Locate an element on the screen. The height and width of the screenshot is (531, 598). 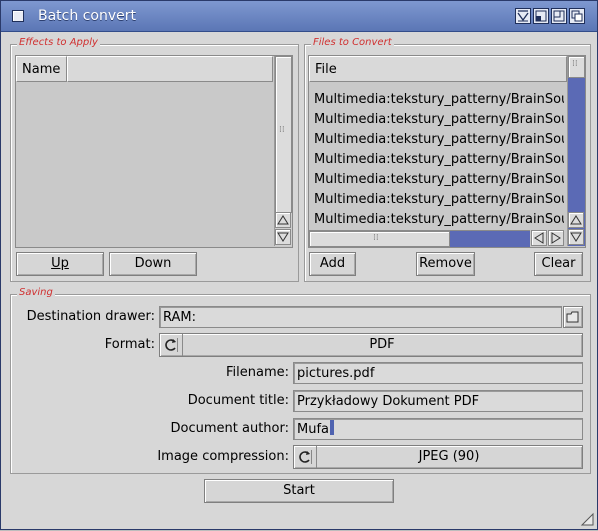
add-button-label: Add is located at coordinates (332, 263).